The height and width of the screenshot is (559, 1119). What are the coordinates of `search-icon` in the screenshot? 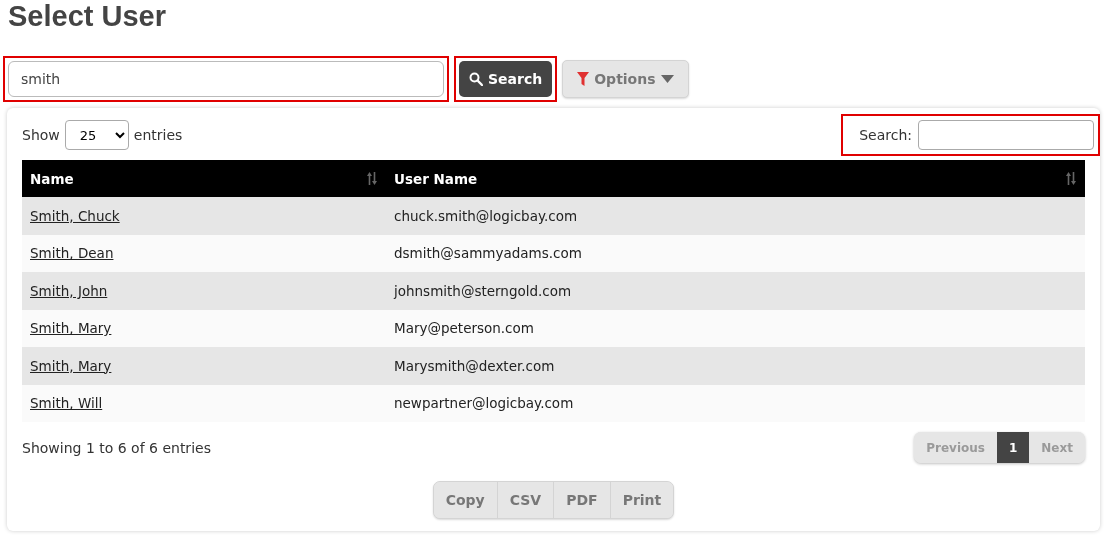 It's located at (476, 79).